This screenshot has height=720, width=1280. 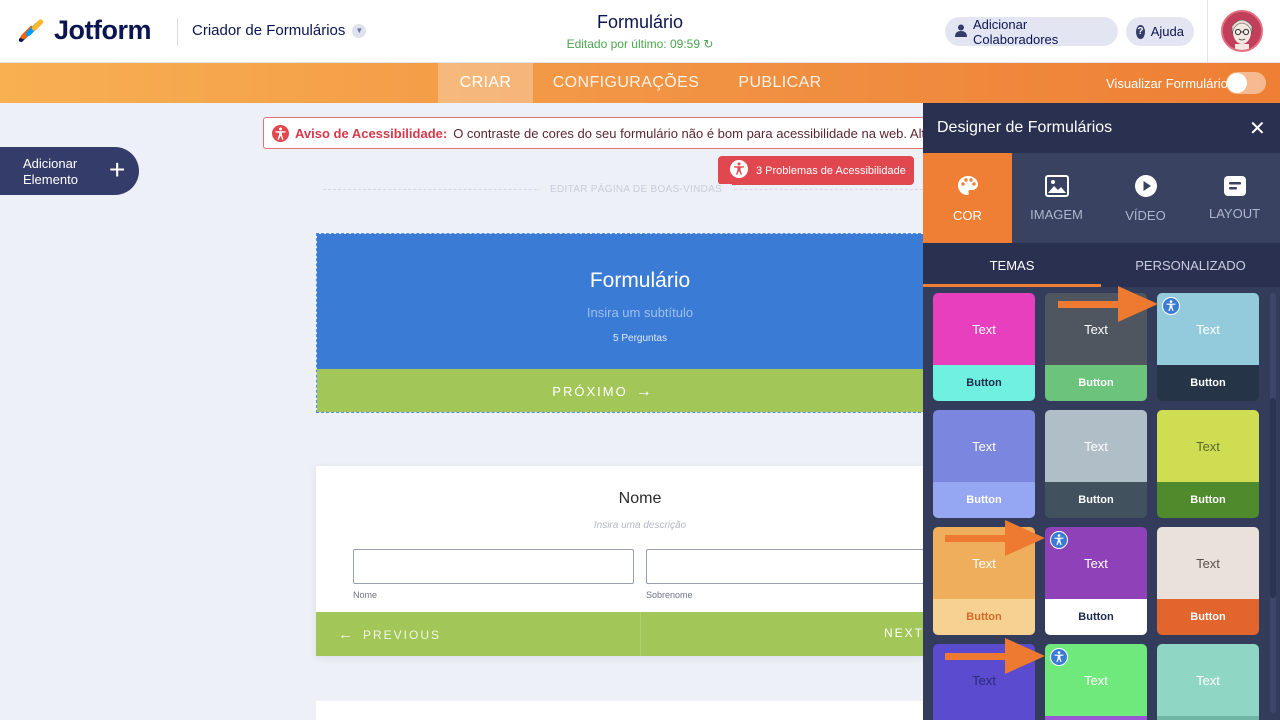 What do you see at coordinates (967, 185) in the screenshot?
I see `palette-icon` at bounding box center [967, 185].